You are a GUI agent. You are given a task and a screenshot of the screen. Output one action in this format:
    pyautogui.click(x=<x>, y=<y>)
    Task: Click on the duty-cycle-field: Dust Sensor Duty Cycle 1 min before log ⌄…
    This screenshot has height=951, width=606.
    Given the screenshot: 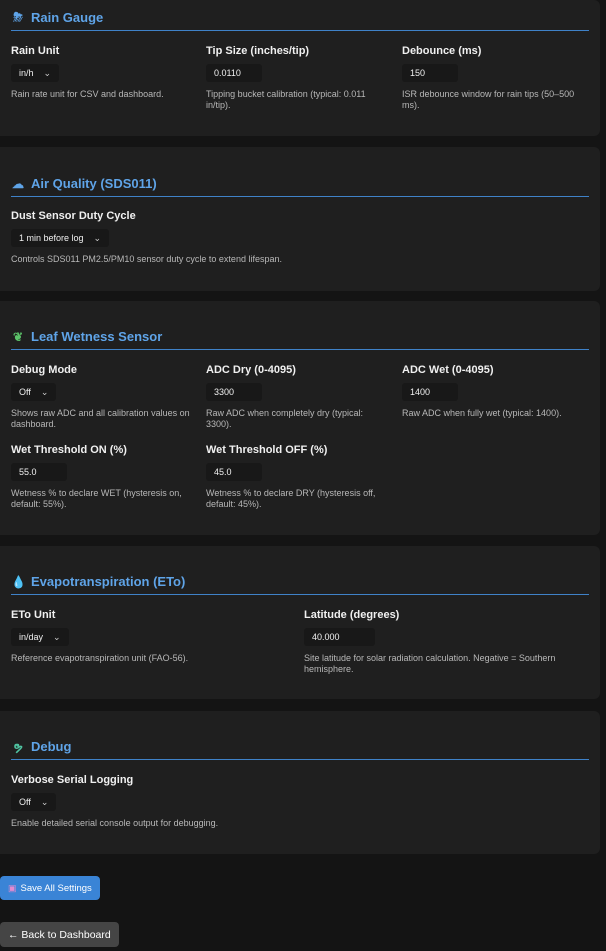 What is the action you would take?
    pyautogui.click(x=211, y=237)
    